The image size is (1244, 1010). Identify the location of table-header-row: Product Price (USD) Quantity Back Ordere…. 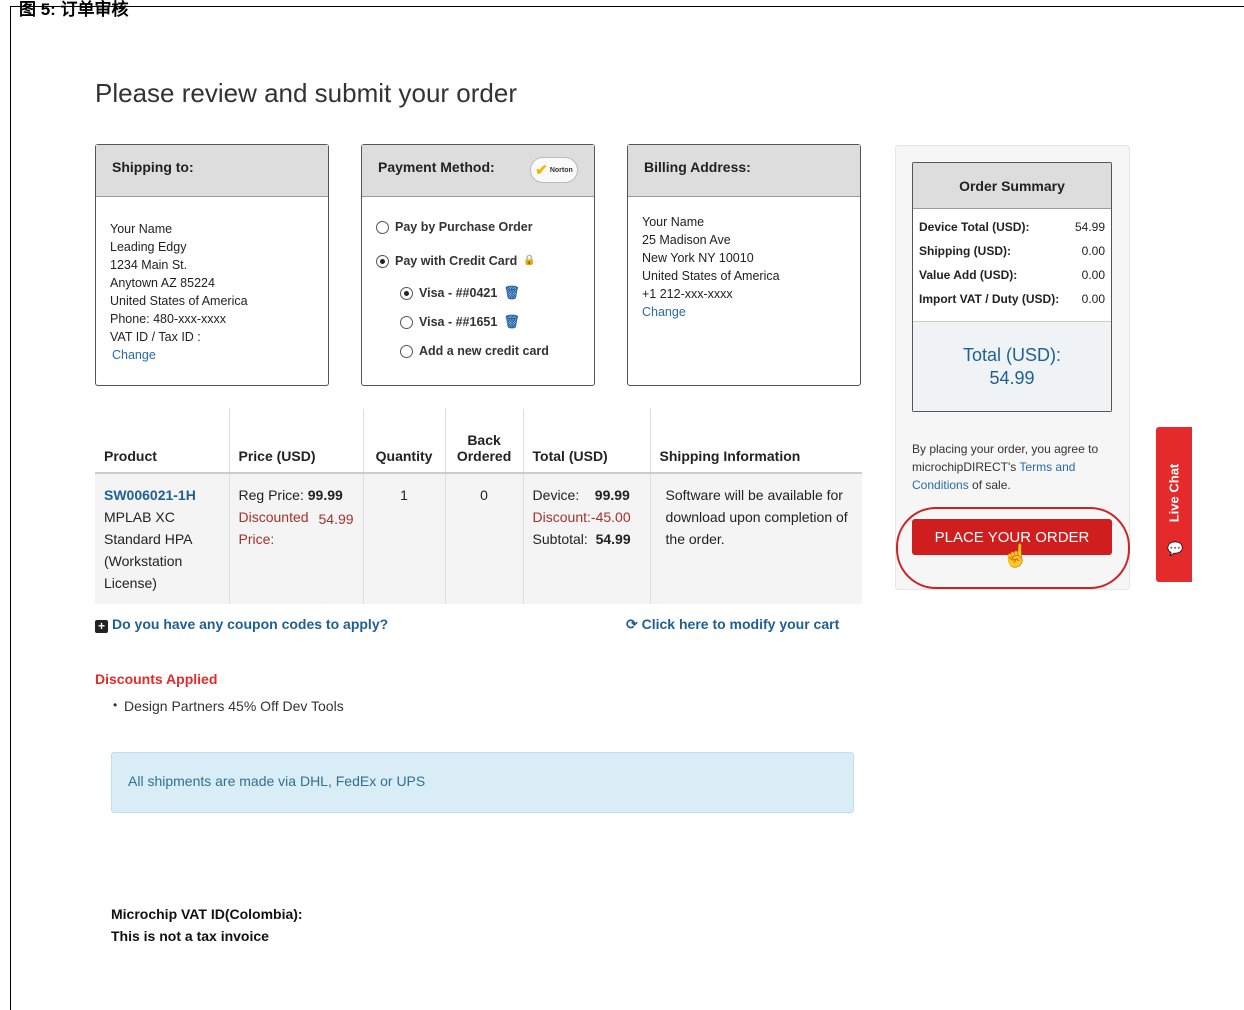
(478, 441).